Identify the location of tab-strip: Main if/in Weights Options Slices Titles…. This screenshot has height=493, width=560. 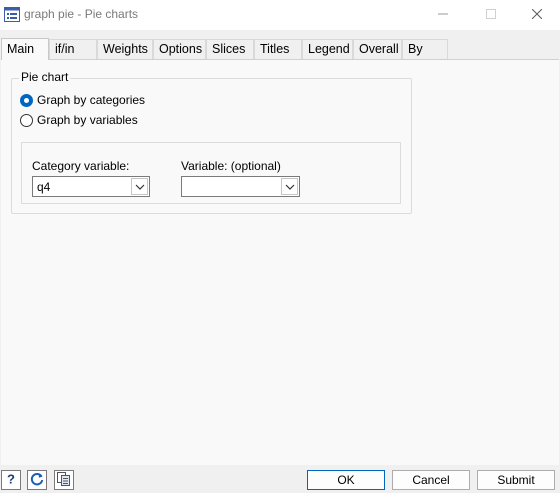
(280, 49).